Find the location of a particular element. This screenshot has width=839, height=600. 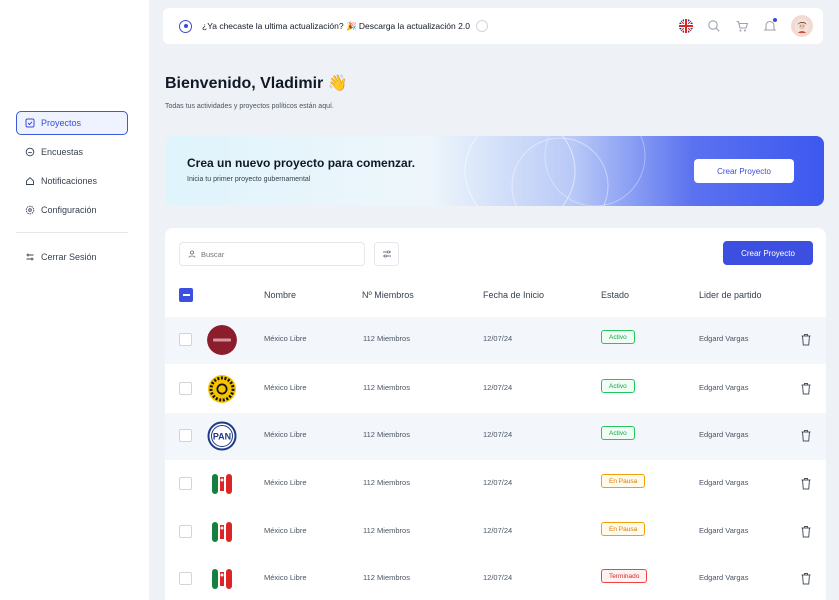

cart-icon is located at coordinates (742, 26).